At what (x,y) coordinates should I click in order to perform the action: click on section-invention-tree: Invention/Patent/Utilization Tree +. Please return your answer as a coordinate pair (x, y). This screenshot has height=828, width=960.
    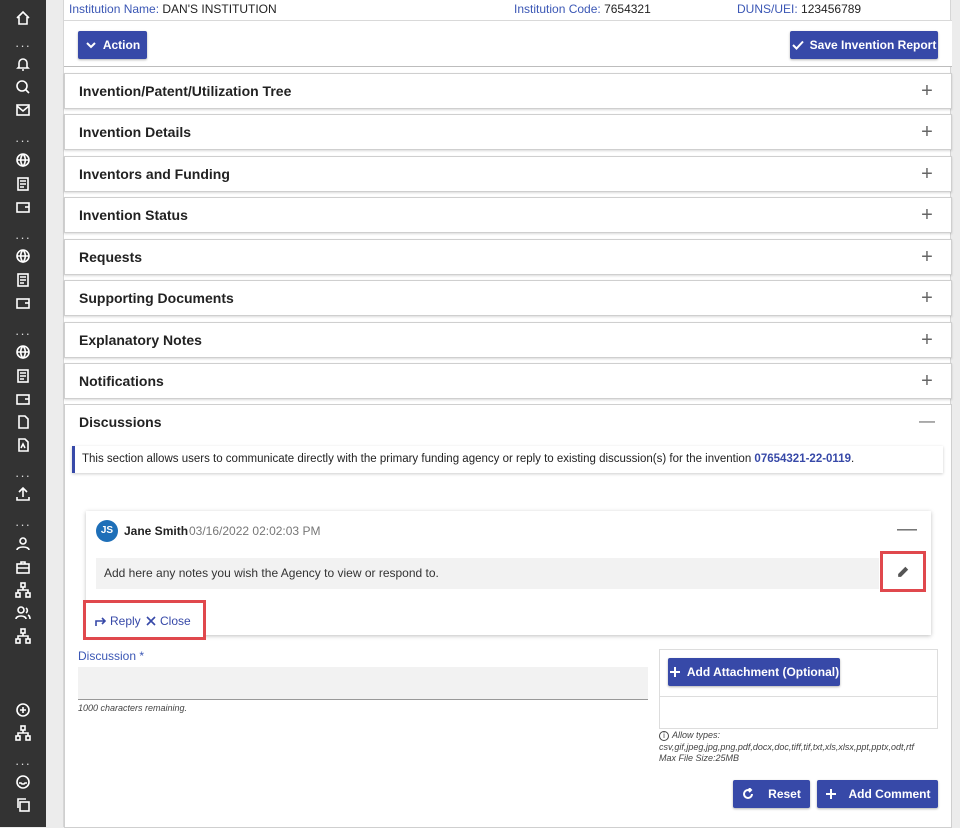
    Looking at the image, I should click on (508, 91).